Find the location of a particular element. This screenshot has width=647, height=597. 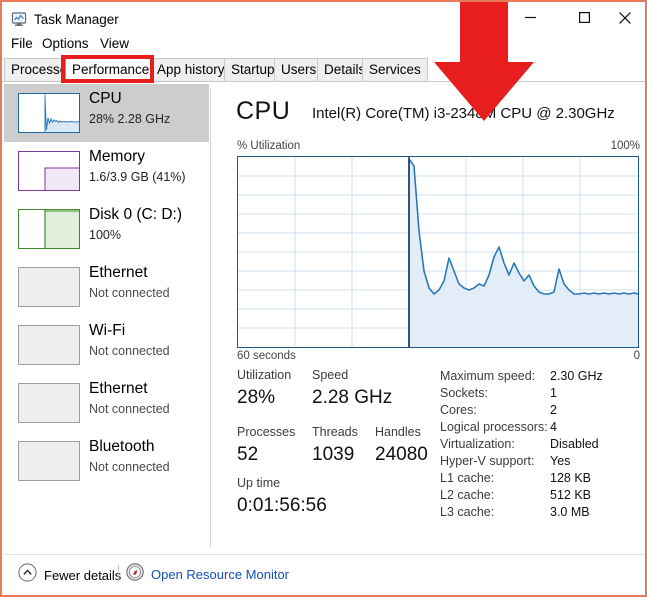

spec-key: Maximum speed: is located at coordinates (488, 376).